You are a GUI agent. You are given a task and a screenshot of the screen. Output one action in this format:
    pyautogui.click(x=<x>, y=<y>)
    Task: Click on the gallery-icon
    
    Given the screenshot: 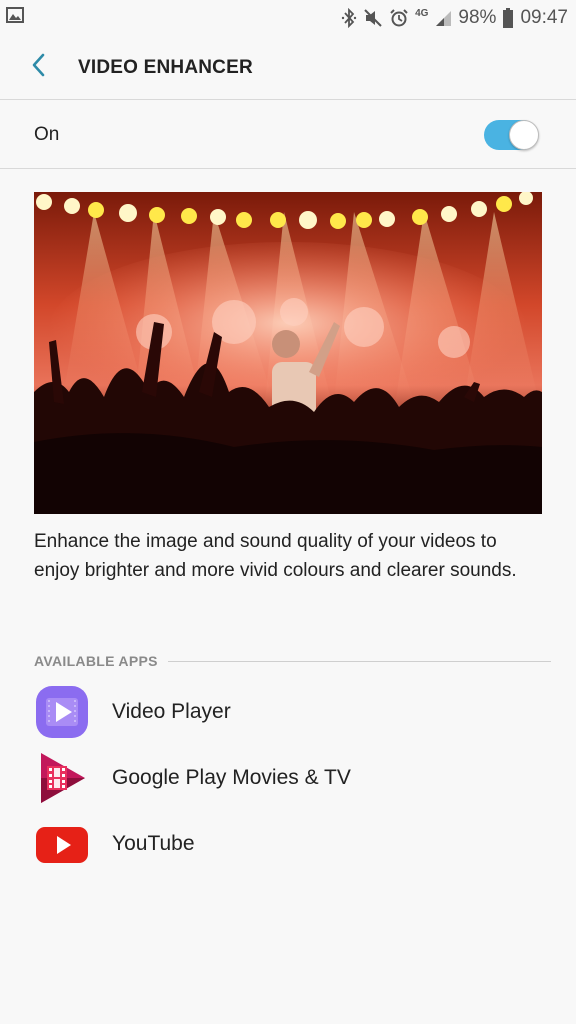 What is the action you would take?
    pyautogui.click(x=15, y=18)
    